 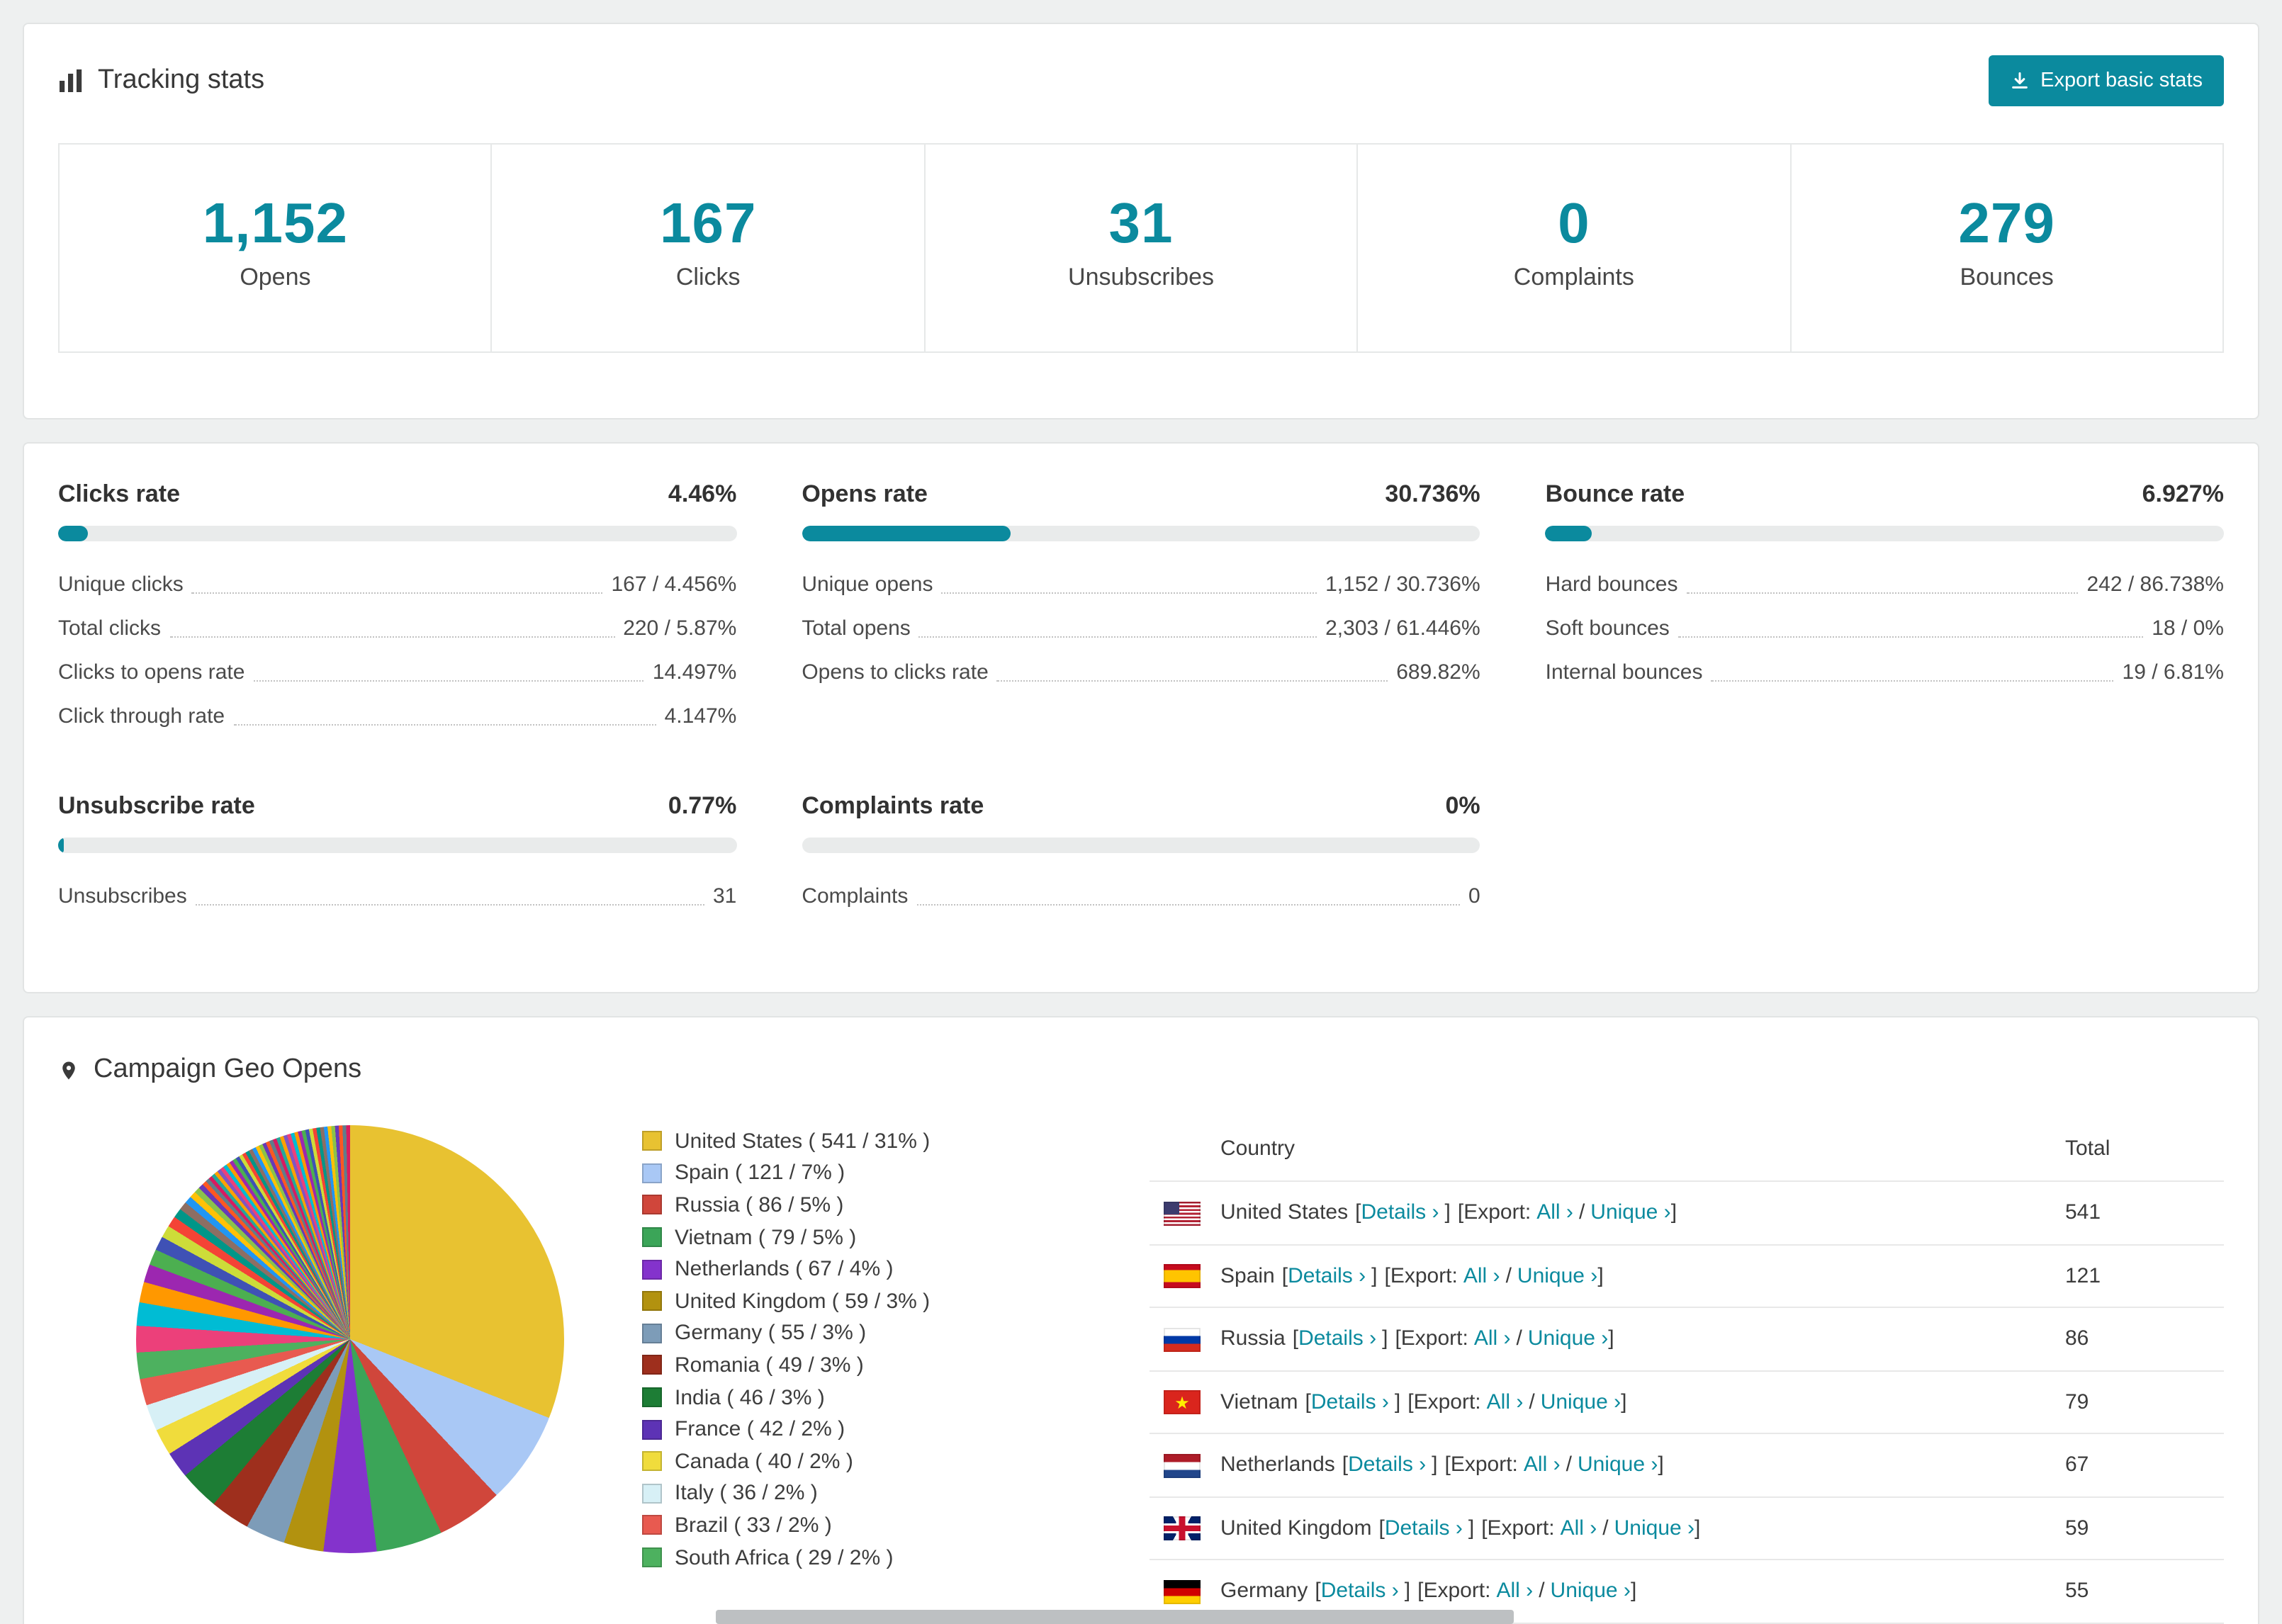 What do you see at coordinates (397, 672) in the screenshot?
I see `rate-row: Clicks to opens rate 14.497%` at bounding box center [397, 672].